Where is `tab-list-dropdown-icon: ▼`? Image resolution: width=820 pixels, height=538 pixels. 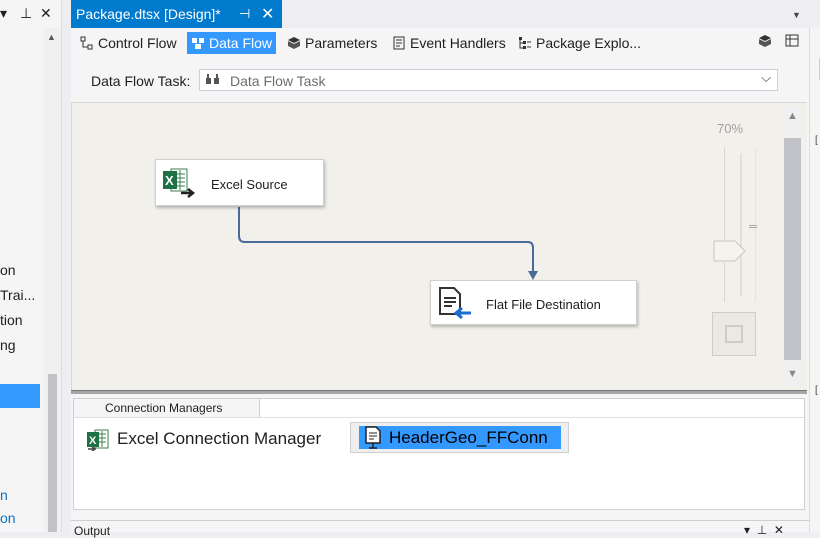 tab-list-dropdown-icon: ▼ is located at coordinates (796, 15).